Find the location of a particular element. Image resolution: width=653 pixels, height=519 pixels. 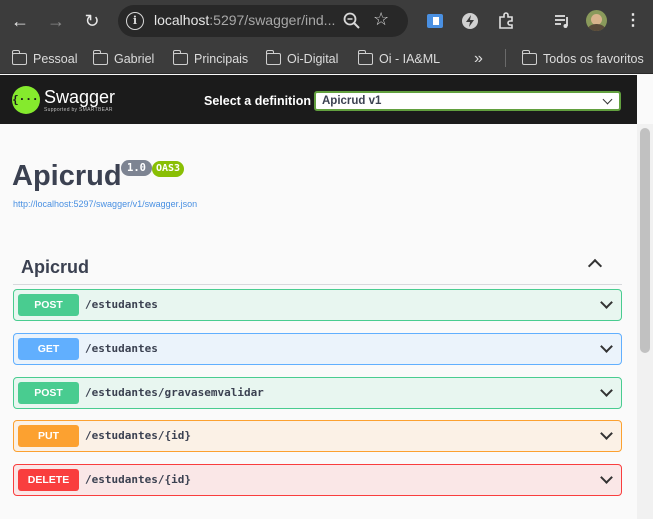

reload-icon: ↻ is located at coordinates (92, 21).